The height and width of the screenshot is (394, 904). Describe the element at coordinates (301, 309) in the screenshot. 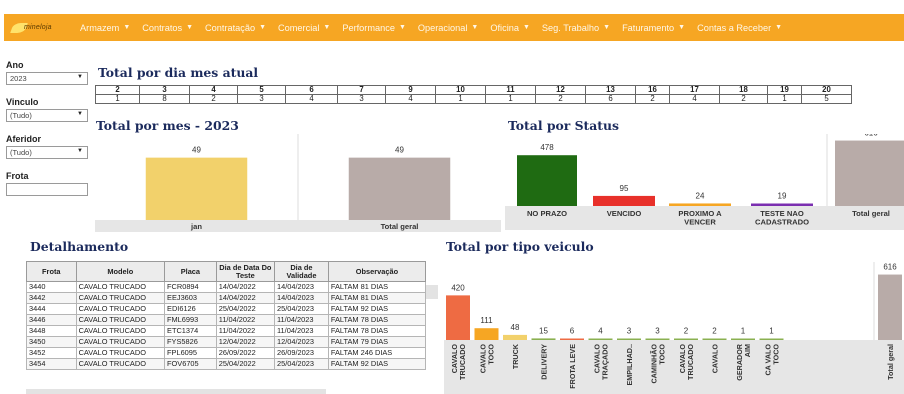

I see `detail-cell: 25/04/2023` at that location.